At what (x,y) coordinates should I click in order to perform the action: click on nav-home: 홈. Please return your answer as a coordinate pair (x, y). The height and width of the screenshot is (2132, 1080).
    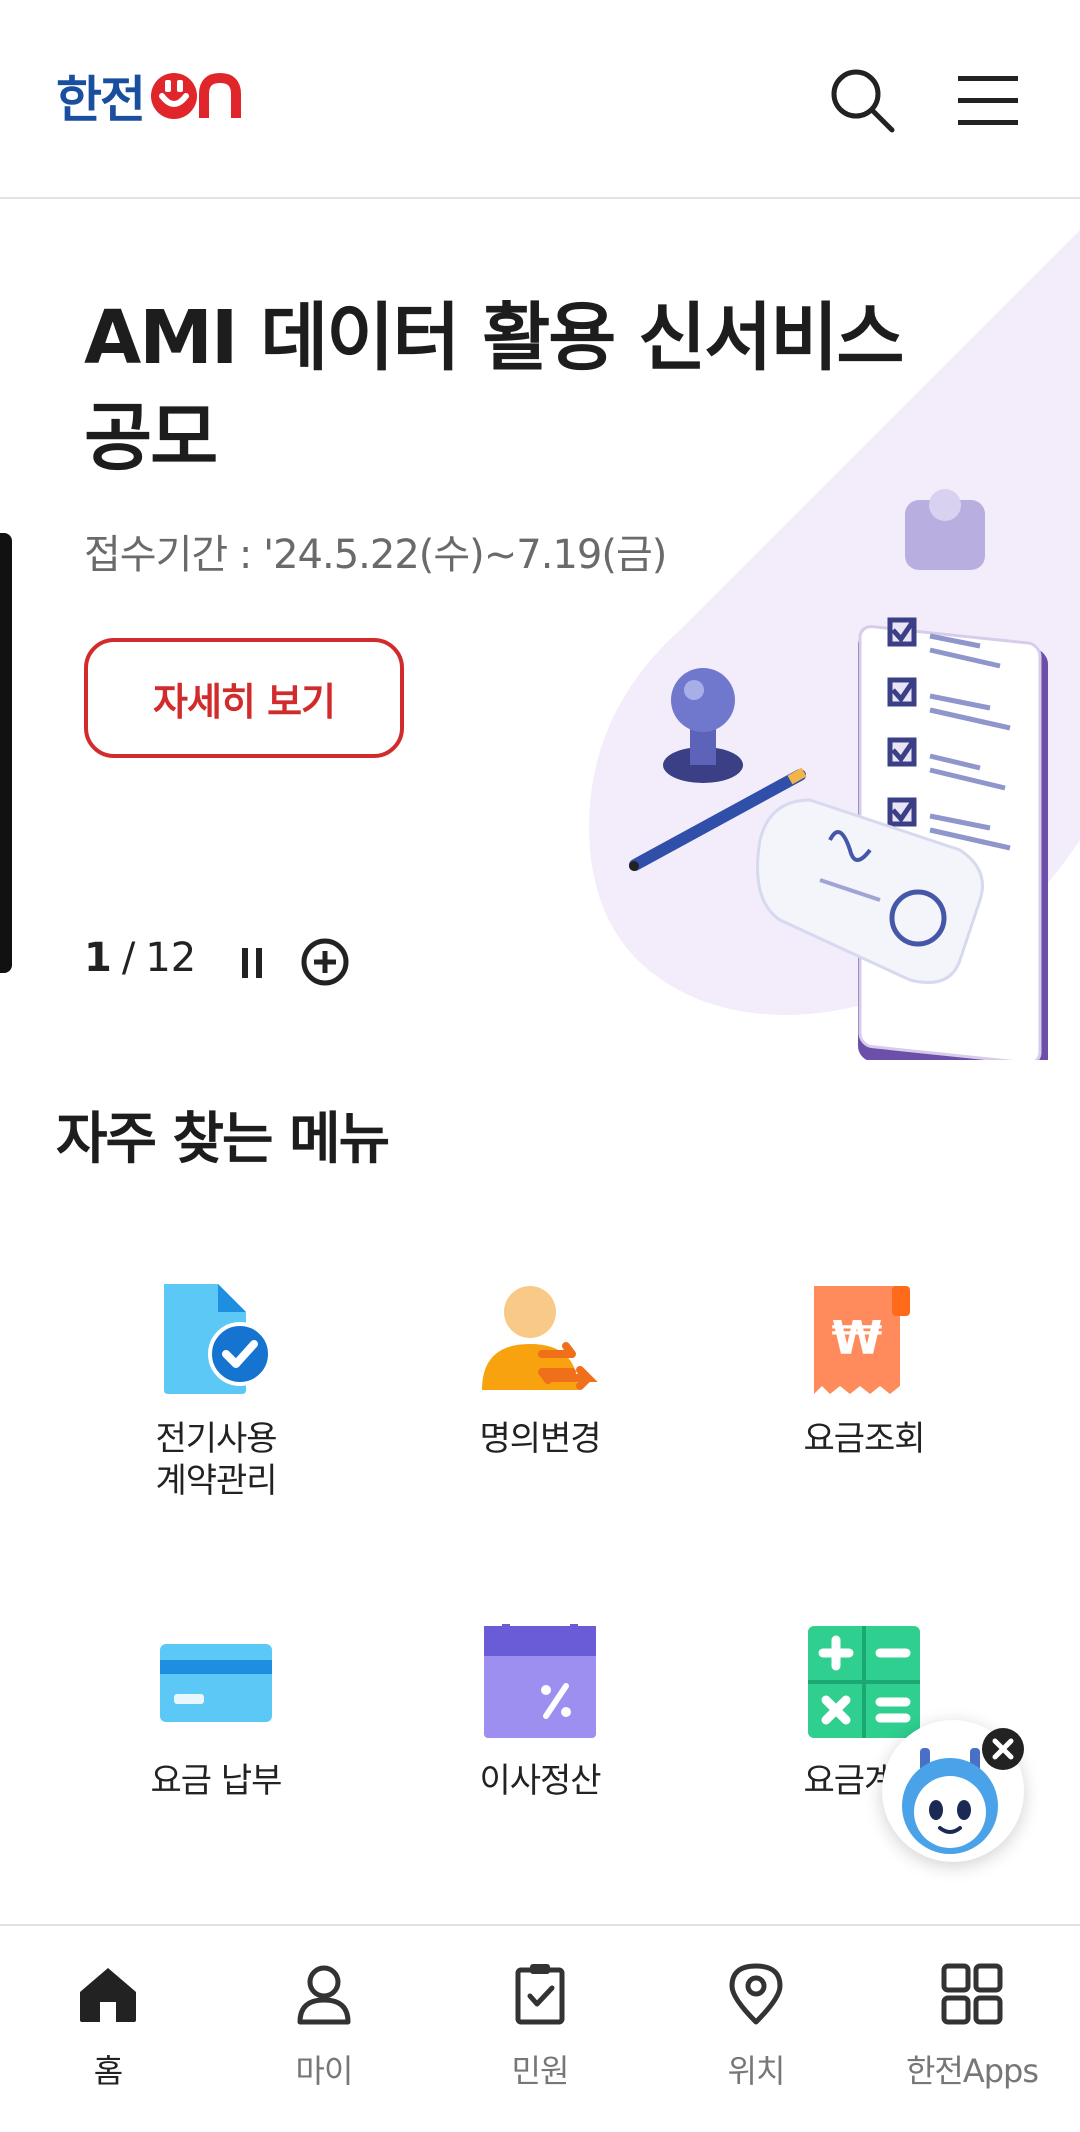
    Looking at the image, I should click on (108, 2029).